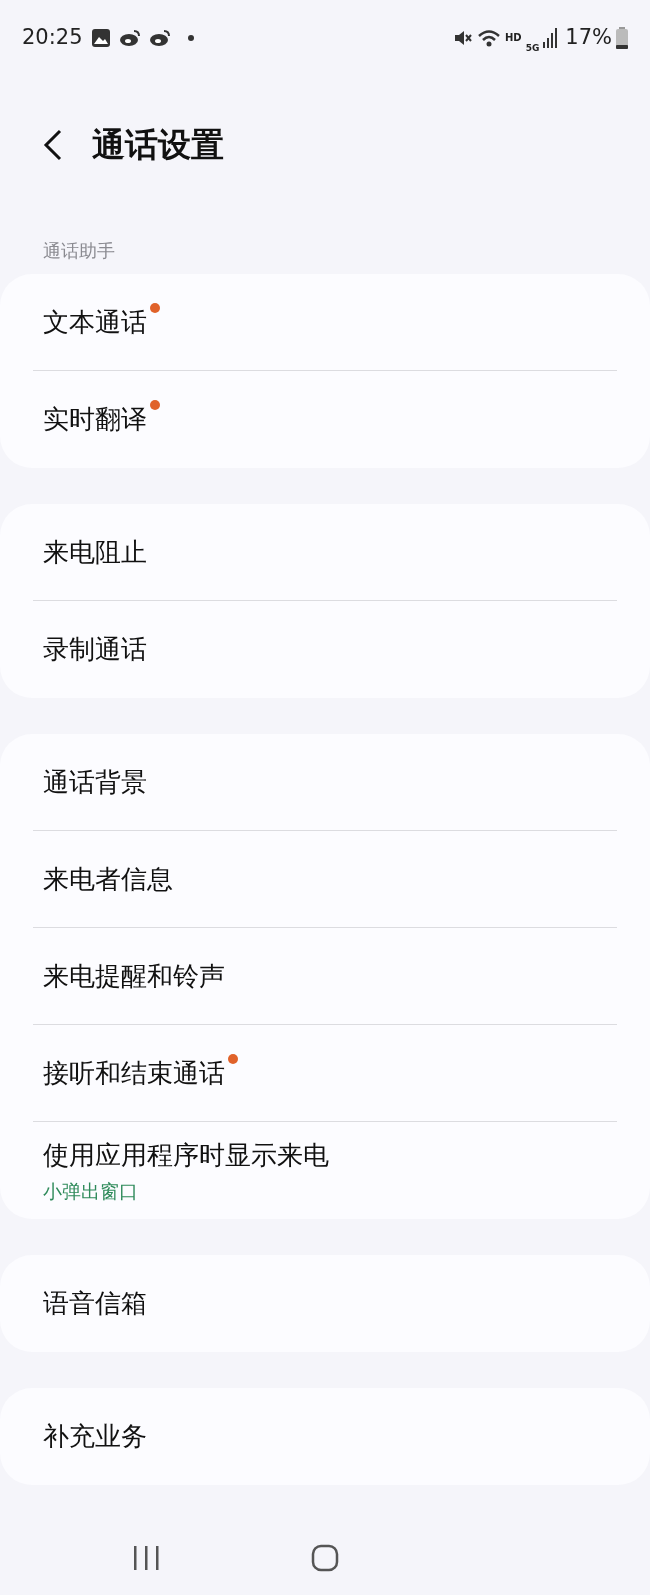  What do you see at coordinates (146, 1557) in the screenshot?
I see `recent-apps-icon` at bounding box center [146, 1557].